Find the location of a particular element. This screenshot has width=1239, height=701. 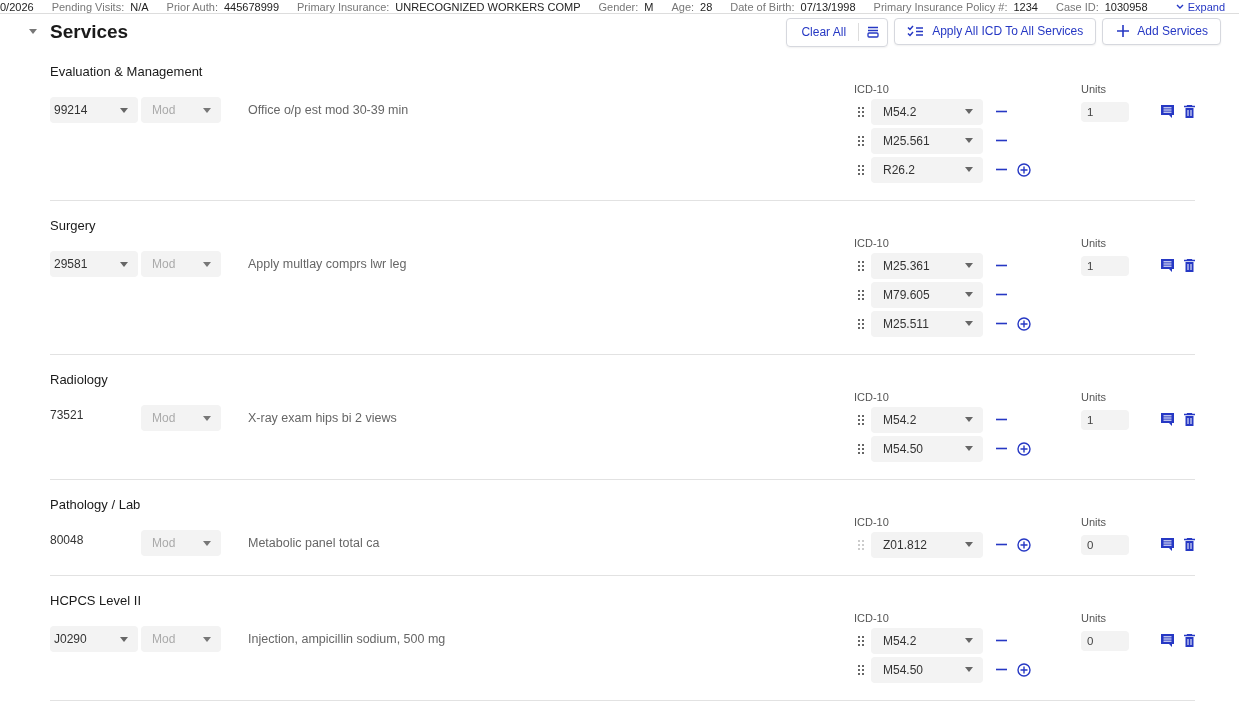

info-label: Primary Insurance Policy #: is located at coordinates (940, 6).